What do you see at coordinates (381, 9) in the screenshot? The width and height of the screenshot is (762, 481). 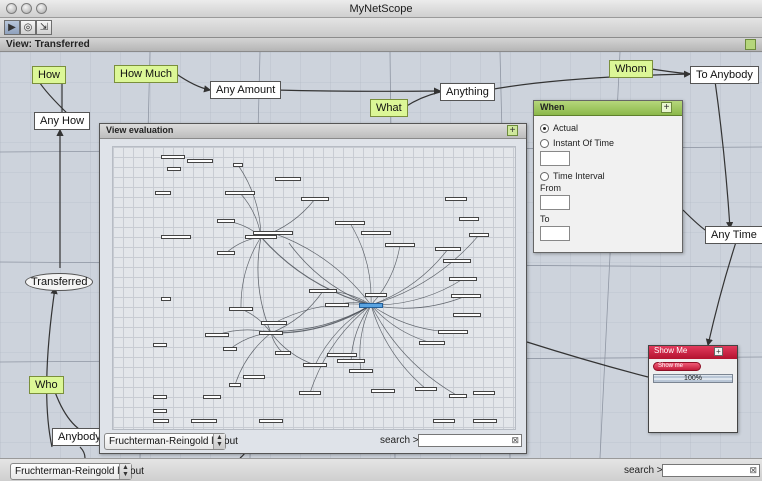 I see `window-titlebar: MyNetScope` at bounding box center [381, 9].